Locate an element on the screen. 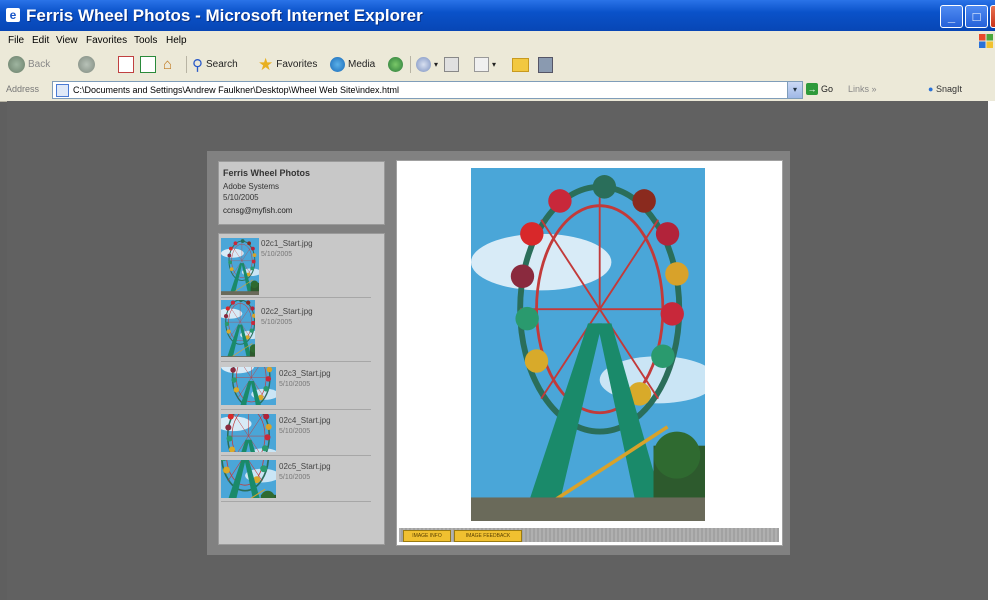  back-icon is located at coordinates (16, 64).